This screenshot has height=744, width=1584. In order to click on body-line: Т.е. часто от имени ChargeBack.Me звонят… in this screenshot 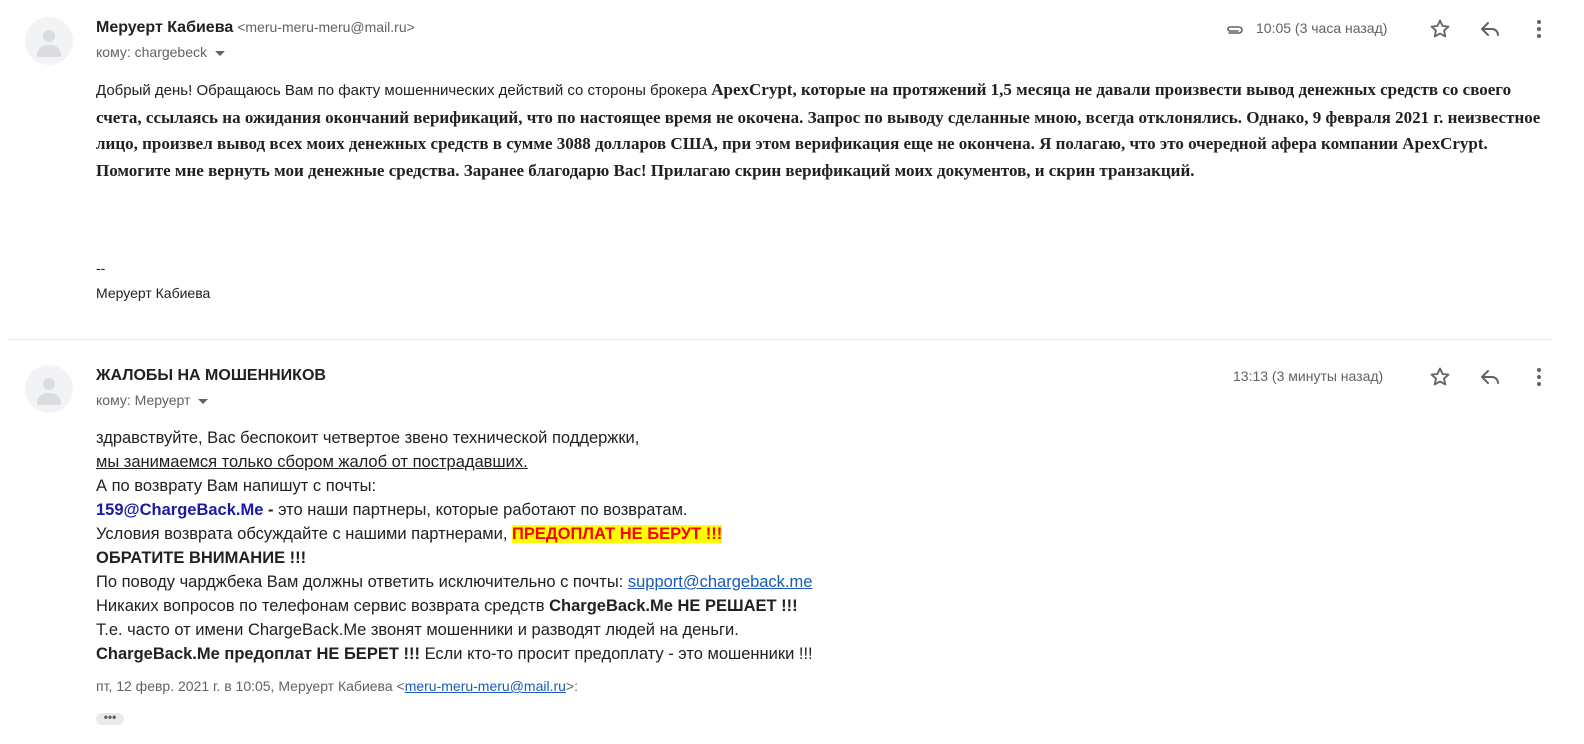, I will do `click(417, 630)`.